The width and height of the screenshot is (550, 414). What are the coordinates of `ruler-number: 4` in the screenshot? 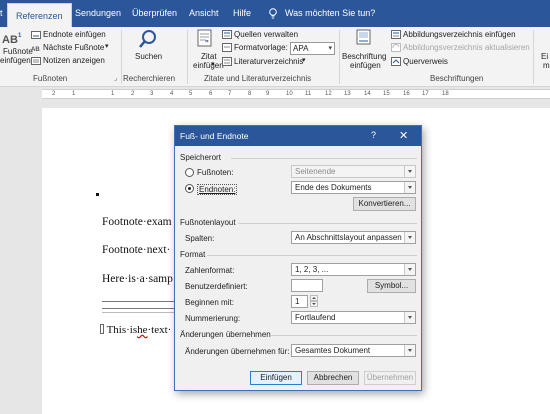 It's located at (172, 94).